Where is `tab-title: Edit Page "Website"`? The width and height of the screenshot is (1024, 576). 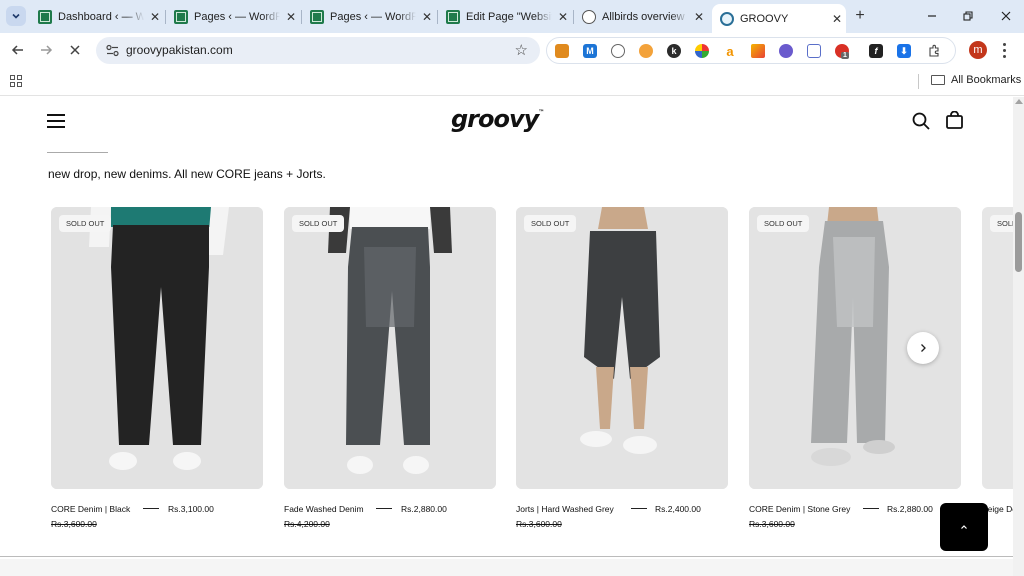 tab-title: Edit Page "Website" is located at coordinates (509, 17).